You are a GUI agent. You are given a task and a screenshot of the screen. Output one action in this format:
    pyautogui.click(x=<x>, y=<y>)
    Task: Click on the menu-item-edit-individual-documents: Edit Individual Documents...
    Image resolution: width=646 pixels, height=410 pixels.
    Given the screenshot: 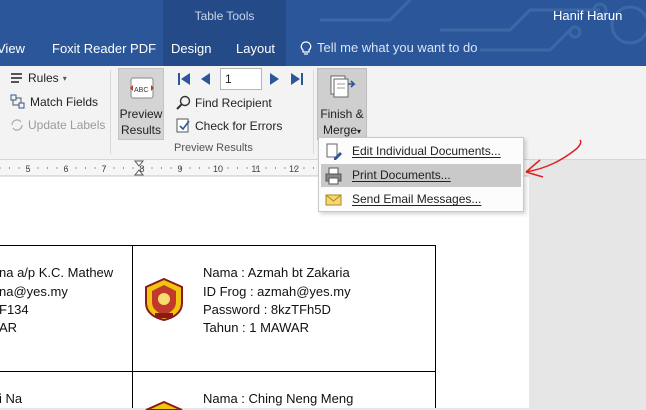 What is the action you would take?
    pyautogui.click(x=421, y=151)
    